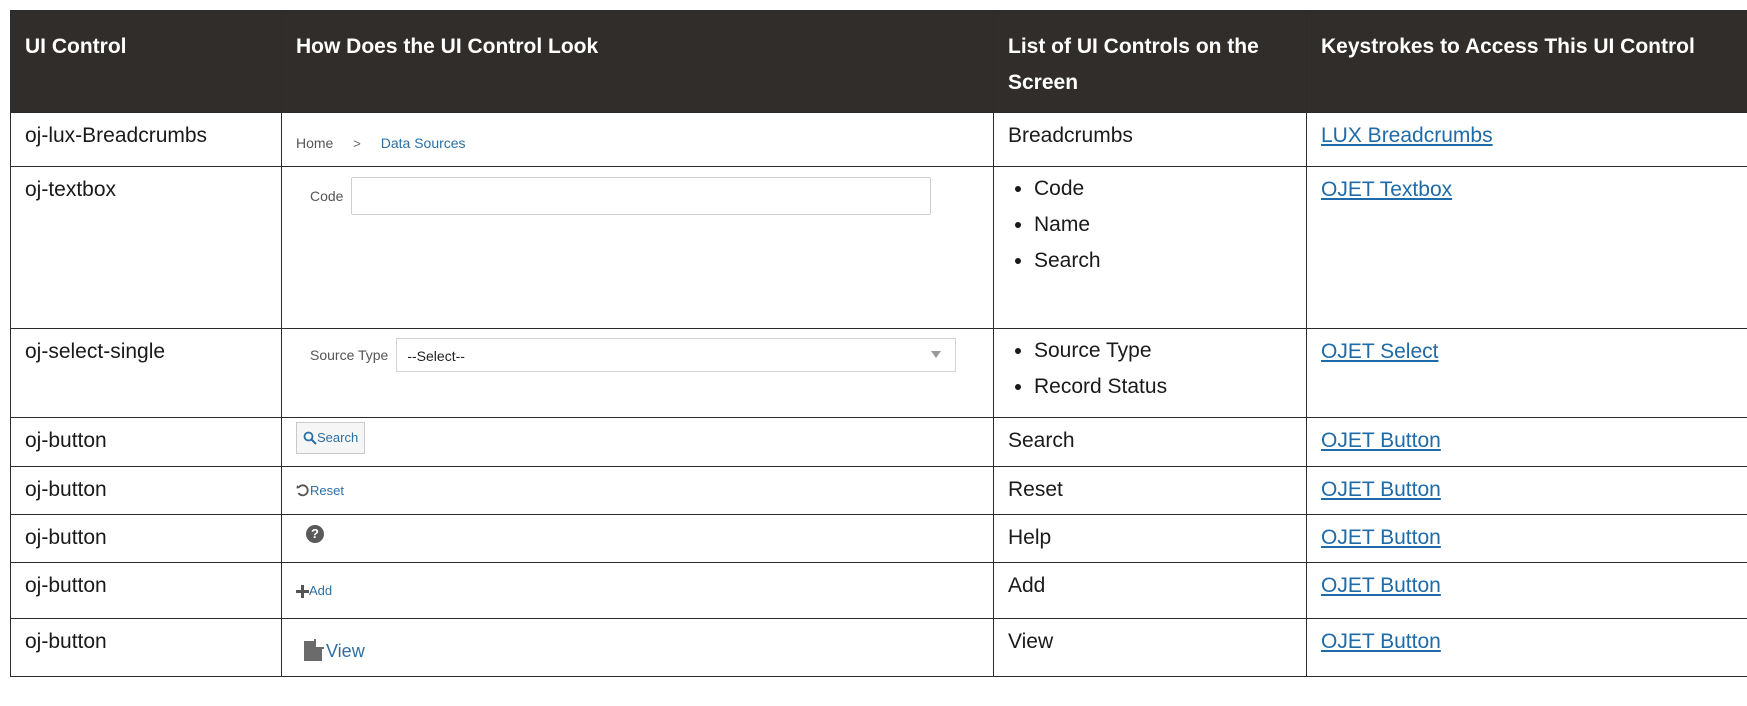  What do you see at coordinates (327, 490) in the screenshot?
I see `reset-button-label: Reset` at bounding box center [327, 490].